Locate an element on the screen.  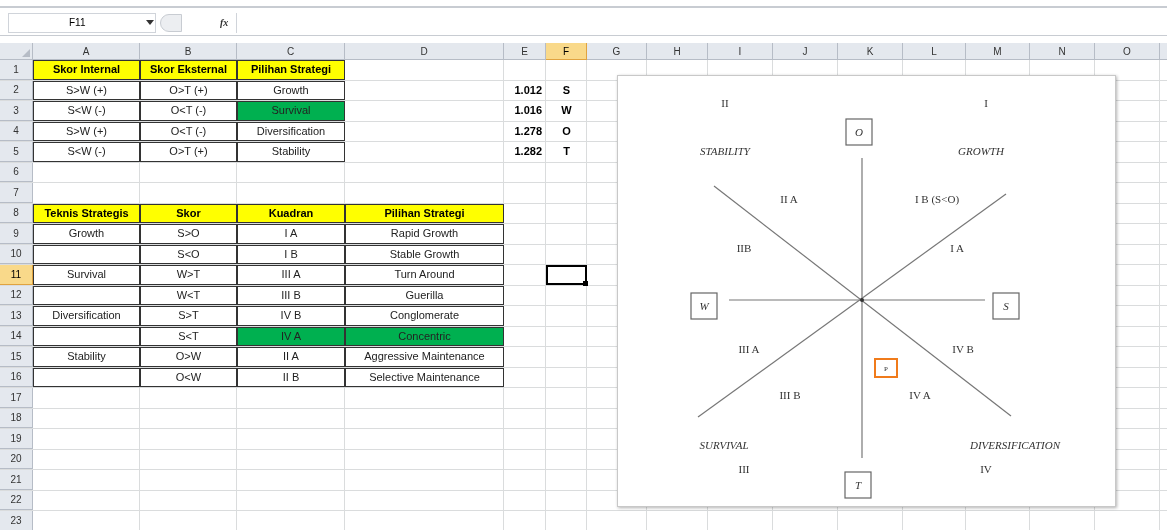
table-cell-text: 1.282 is located at coordinates (528, 152).